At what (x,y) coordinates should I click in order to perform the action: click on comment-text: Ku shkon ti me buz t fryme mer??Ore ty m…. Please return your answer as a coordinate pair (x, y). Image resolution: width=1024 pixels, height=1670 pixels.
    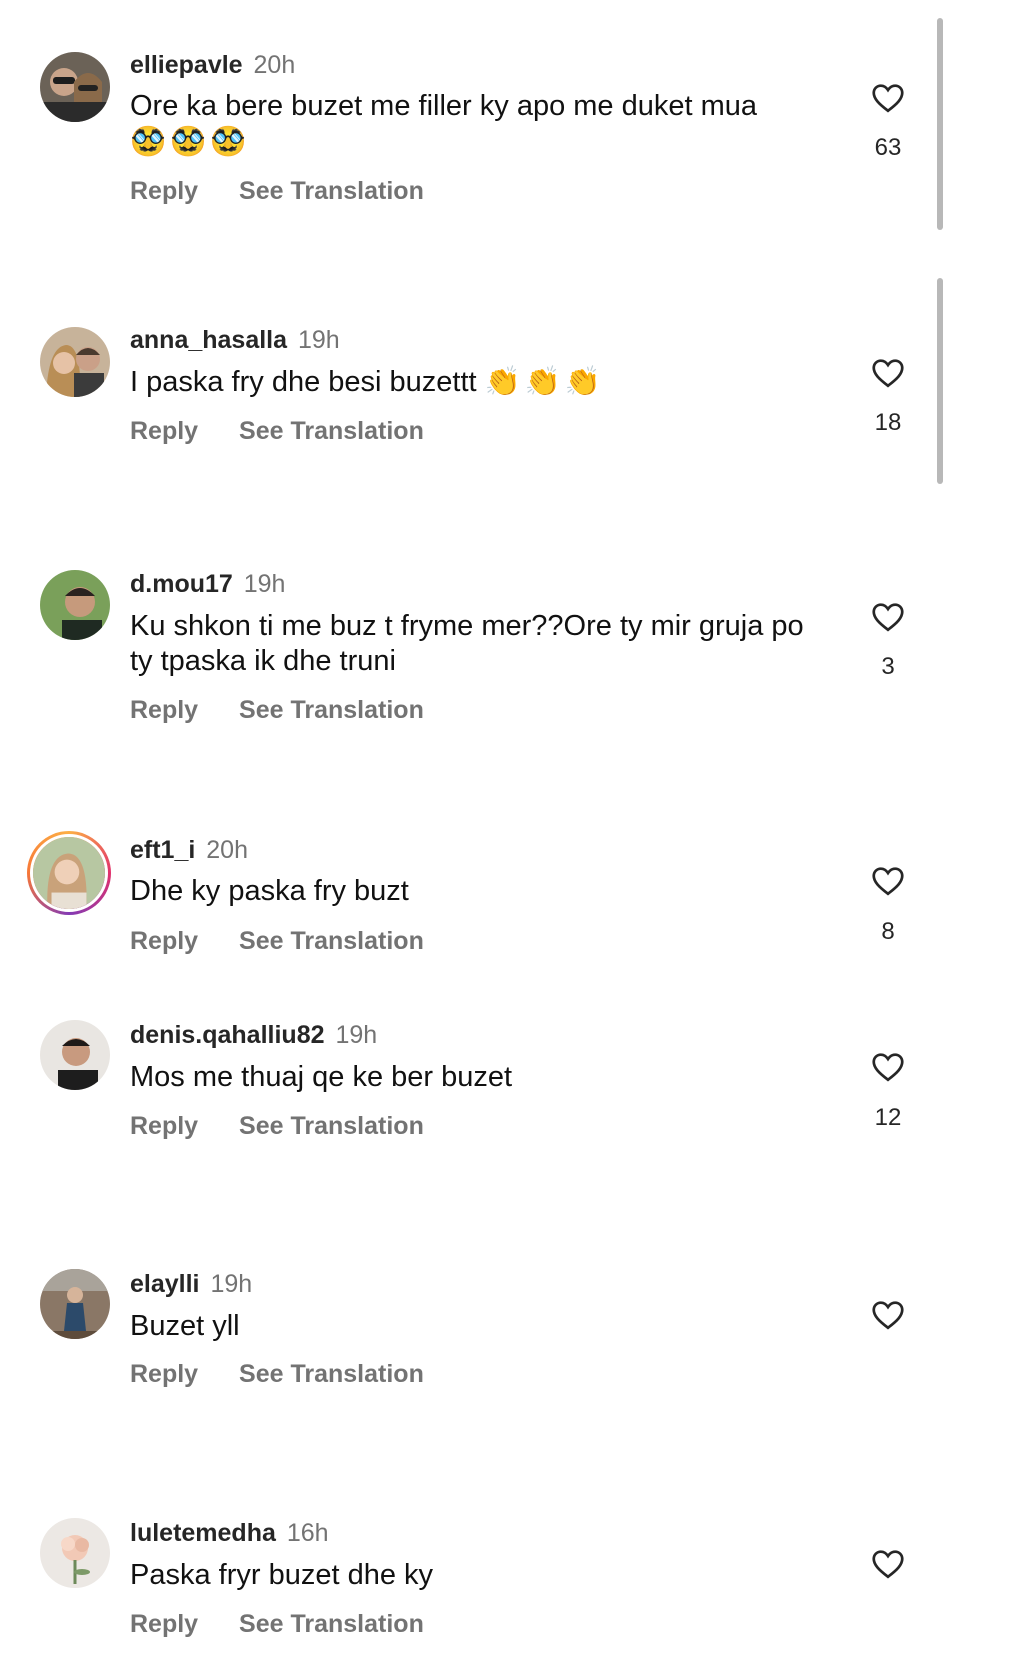
    Looking at the image, I should click on (480, 644).